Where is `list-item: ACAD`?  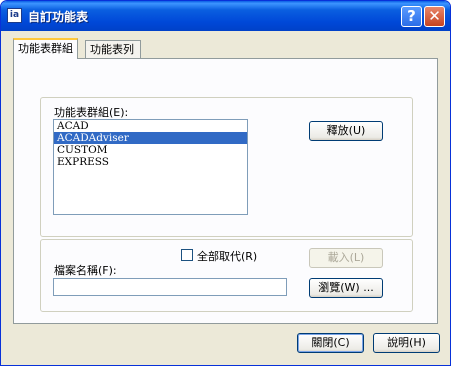 list-item: ACAD is located at coordinates (150, 126).